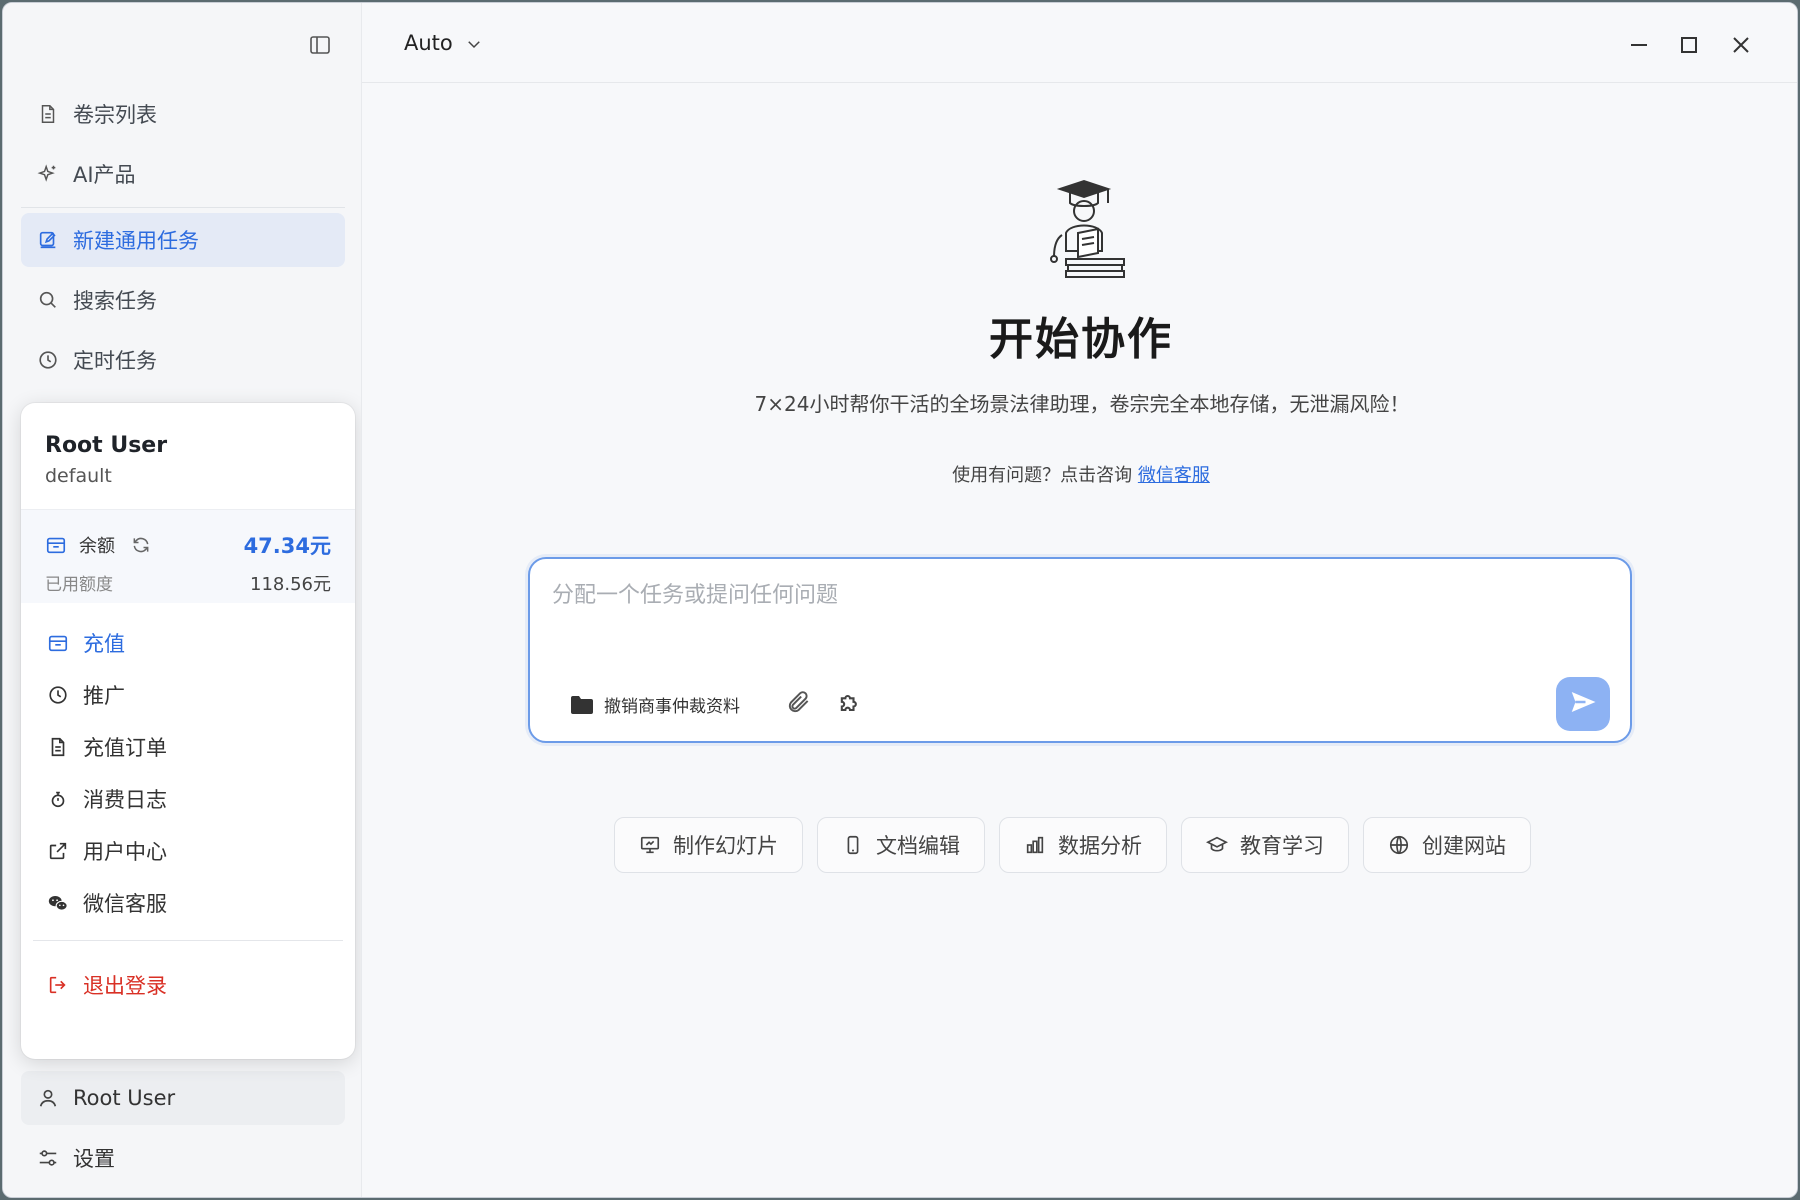 This screenshot has width=1800, height=1200. I want to click on globe-icon, so click(1399, 845).